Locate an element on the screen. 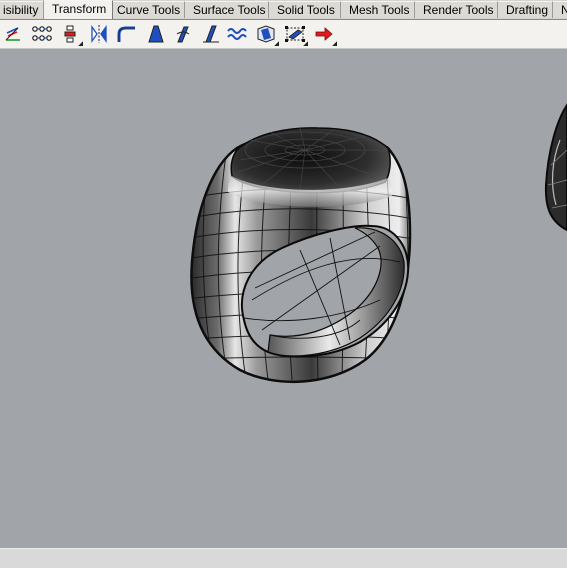 This screenshot has width=567, height=568. tab-render-tools: Render Tools is located at coordinates (457, 9).